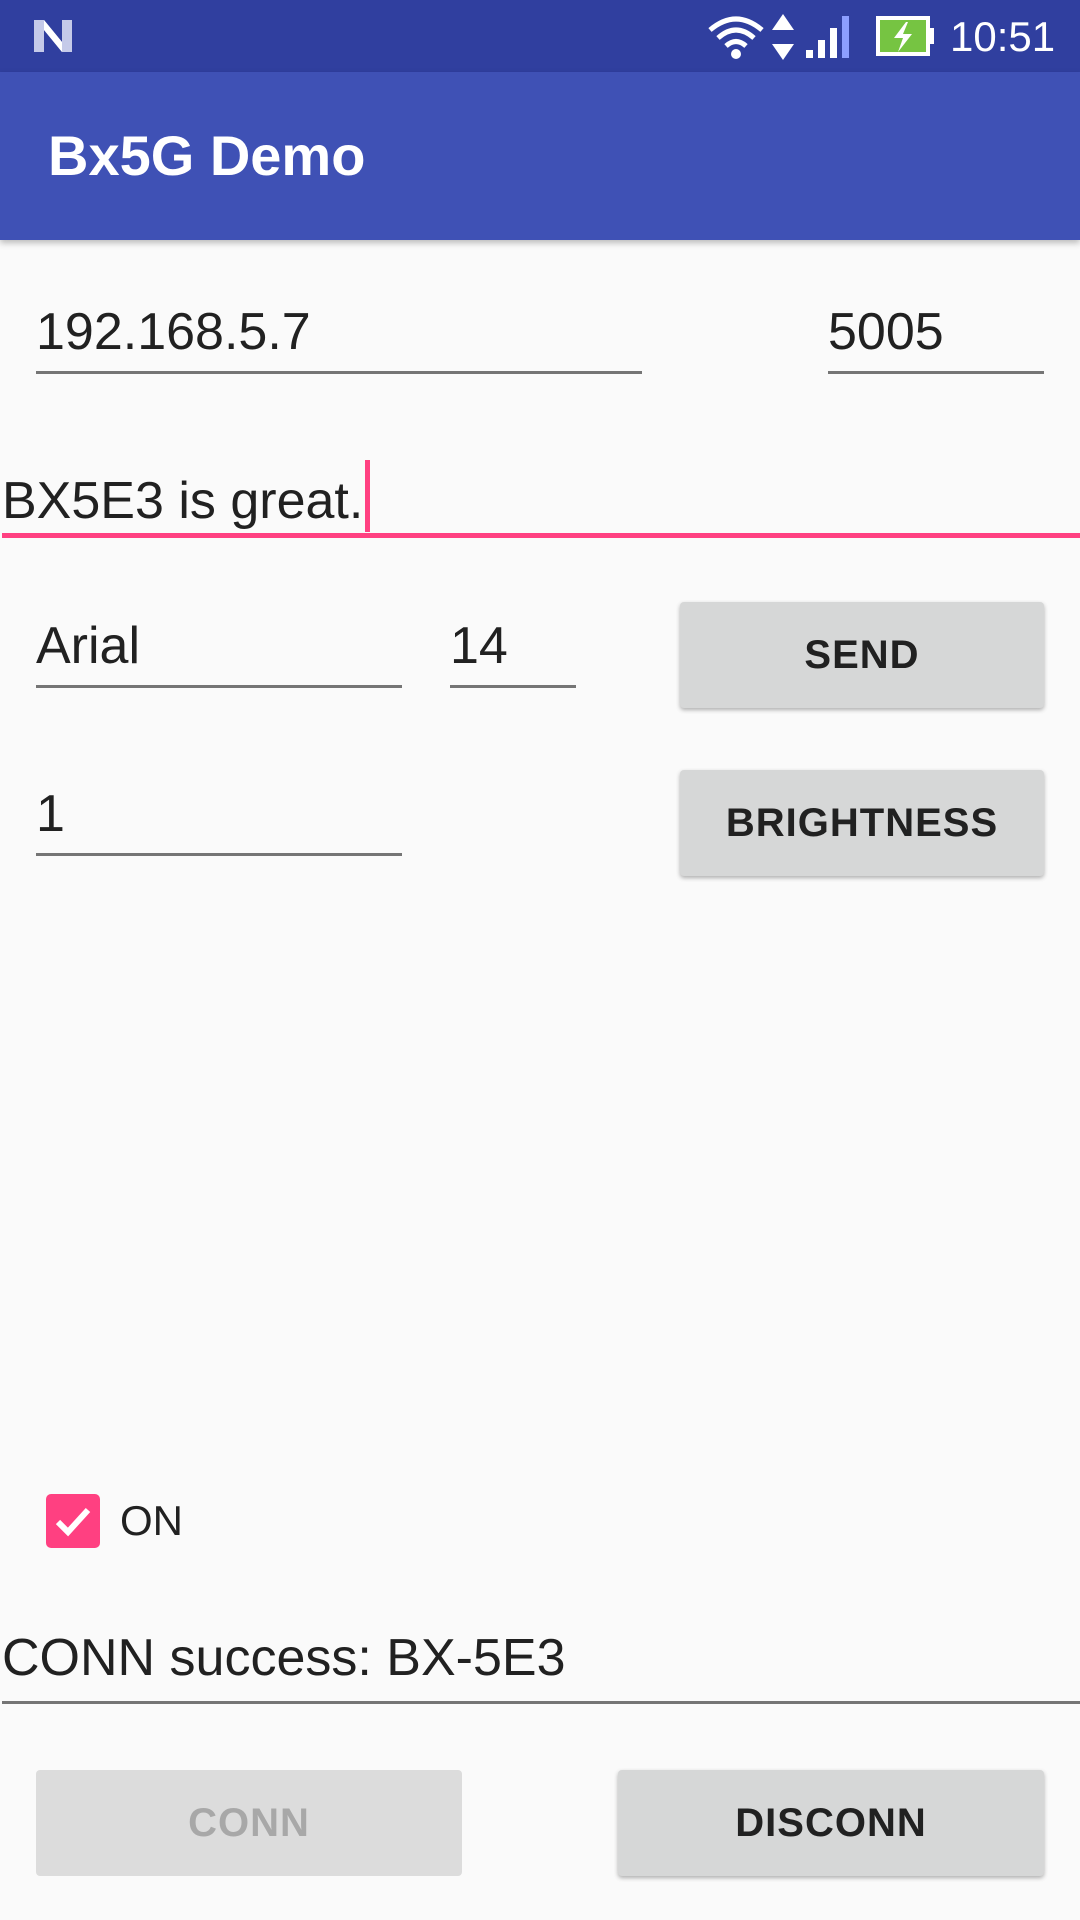  What do you see at coordinates (862, 823) in the screenshot?
I see `brightness-button: BRIGHTNESS` at bounding box center [862, 823].